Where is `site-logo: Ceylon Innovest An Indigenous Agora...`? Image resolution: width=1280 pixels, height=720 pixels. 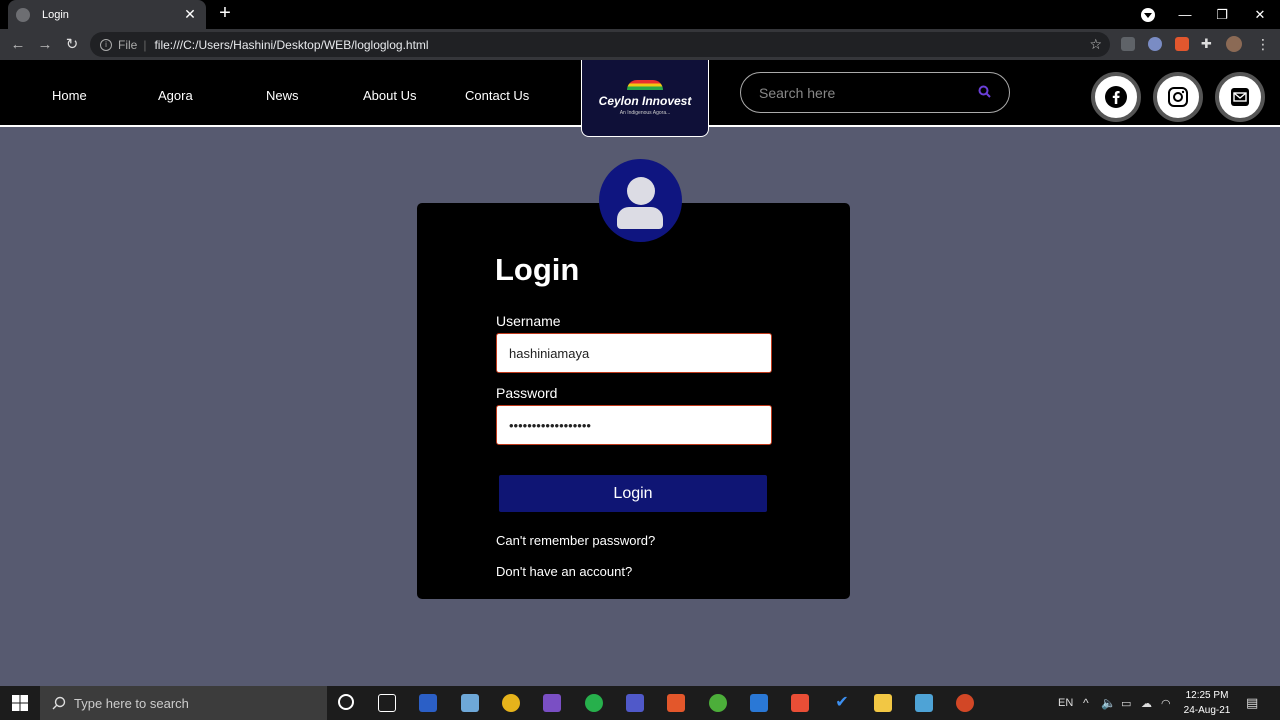 site-logo: Ceylon Innovest An Indigenous Agora... is located at coordinates (645, 98).